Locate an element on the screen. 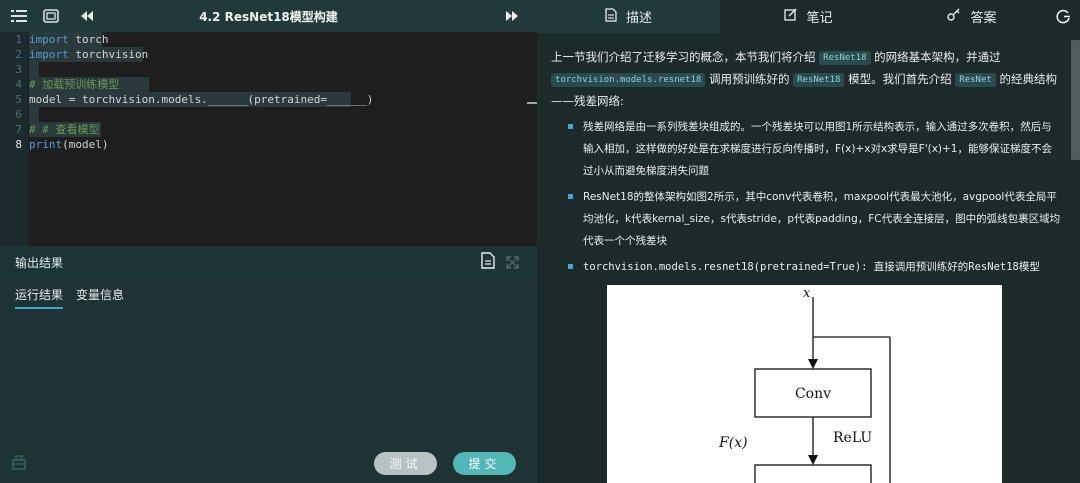 This screenshot has height=483, width=1080. key-icon is located at coordinates (954, 16).